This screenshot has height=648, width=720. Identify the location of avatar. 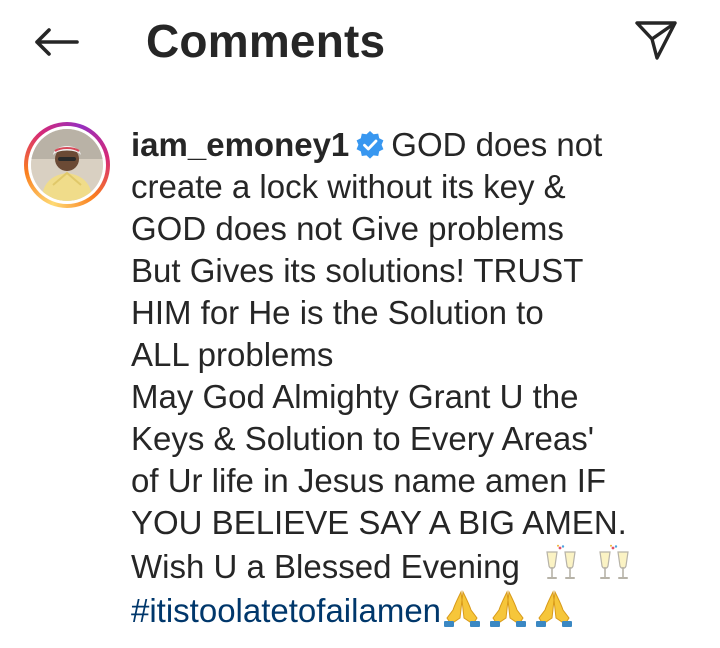
(67, 165).